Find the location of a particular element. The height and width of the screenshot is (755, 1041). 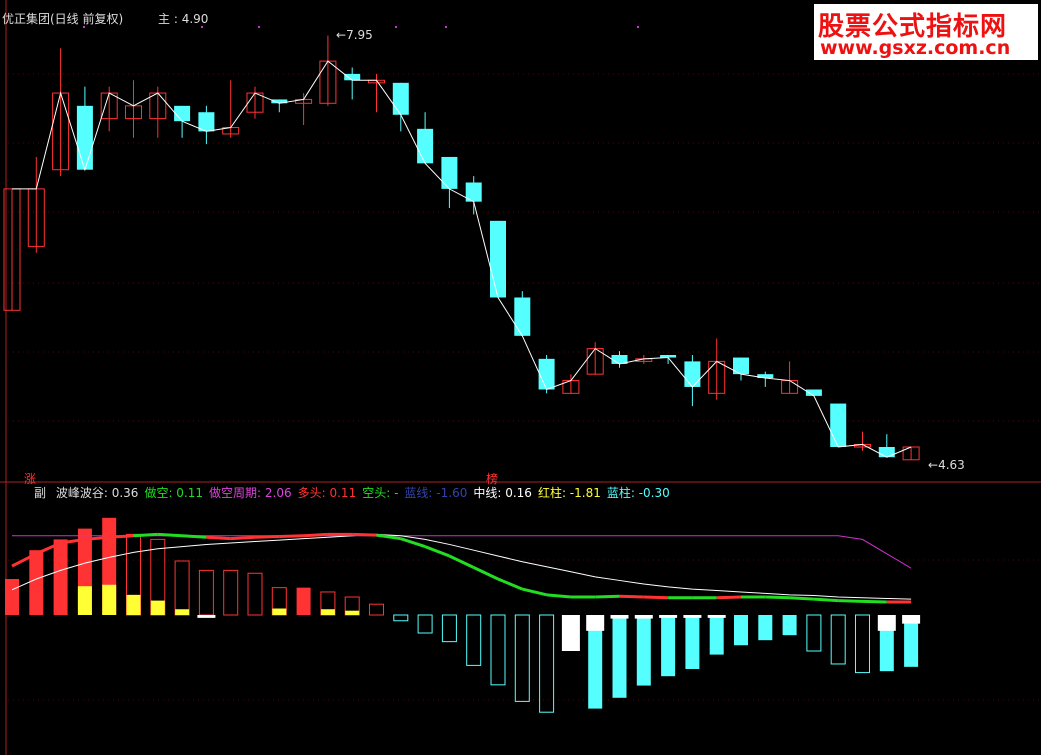

white-mid-line is located at coordinates (461, 566).